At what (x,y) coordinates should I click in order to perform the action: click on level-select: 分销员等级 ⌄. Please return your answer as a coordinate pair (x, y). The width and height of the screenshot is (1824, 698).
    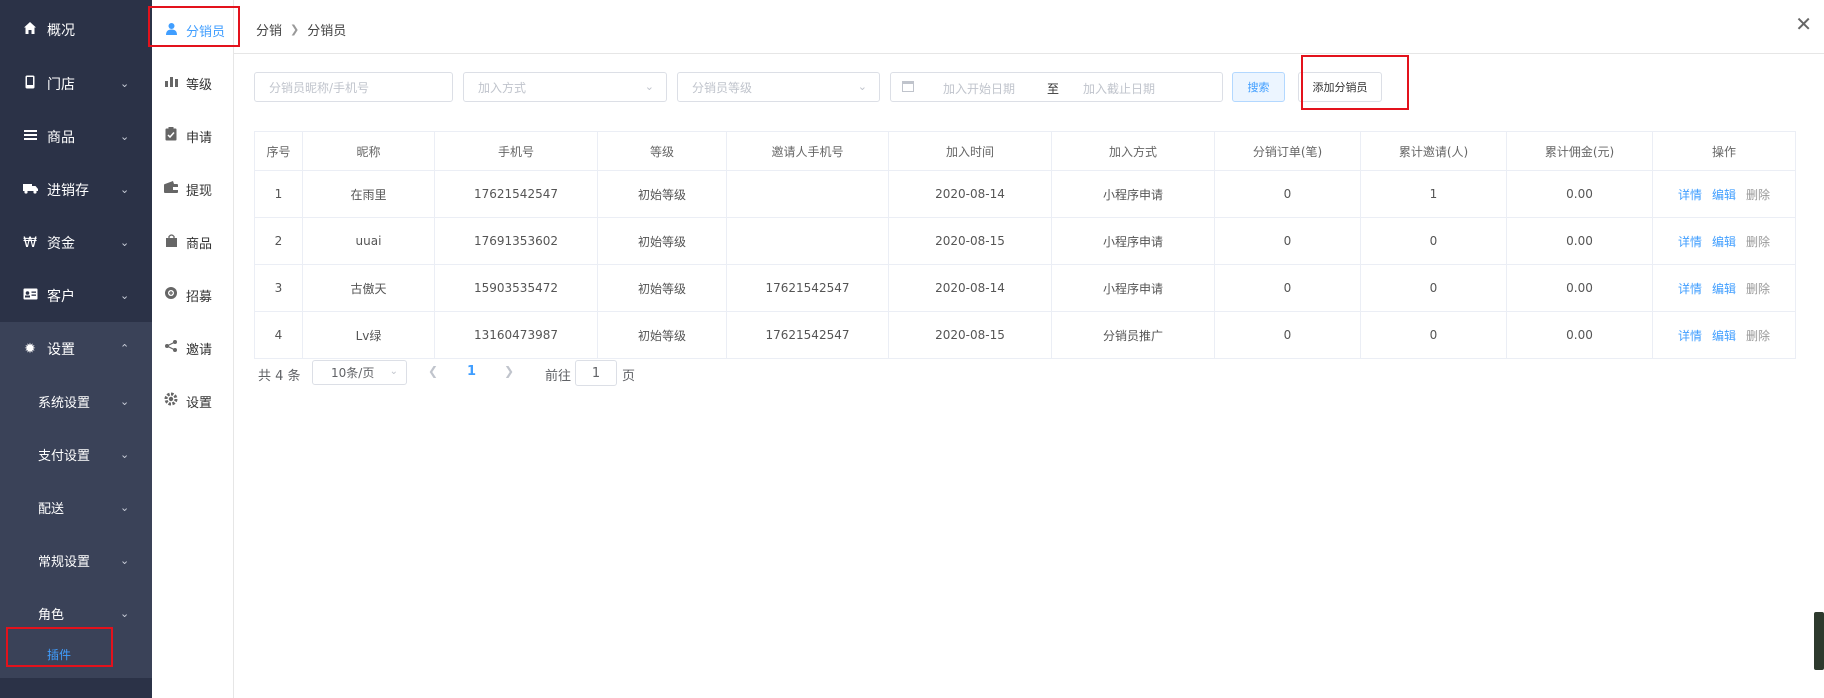
    Looking at the image, I should click on (778, 87).